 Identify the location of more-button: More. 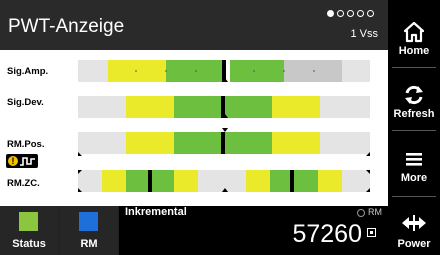
(414, 164).